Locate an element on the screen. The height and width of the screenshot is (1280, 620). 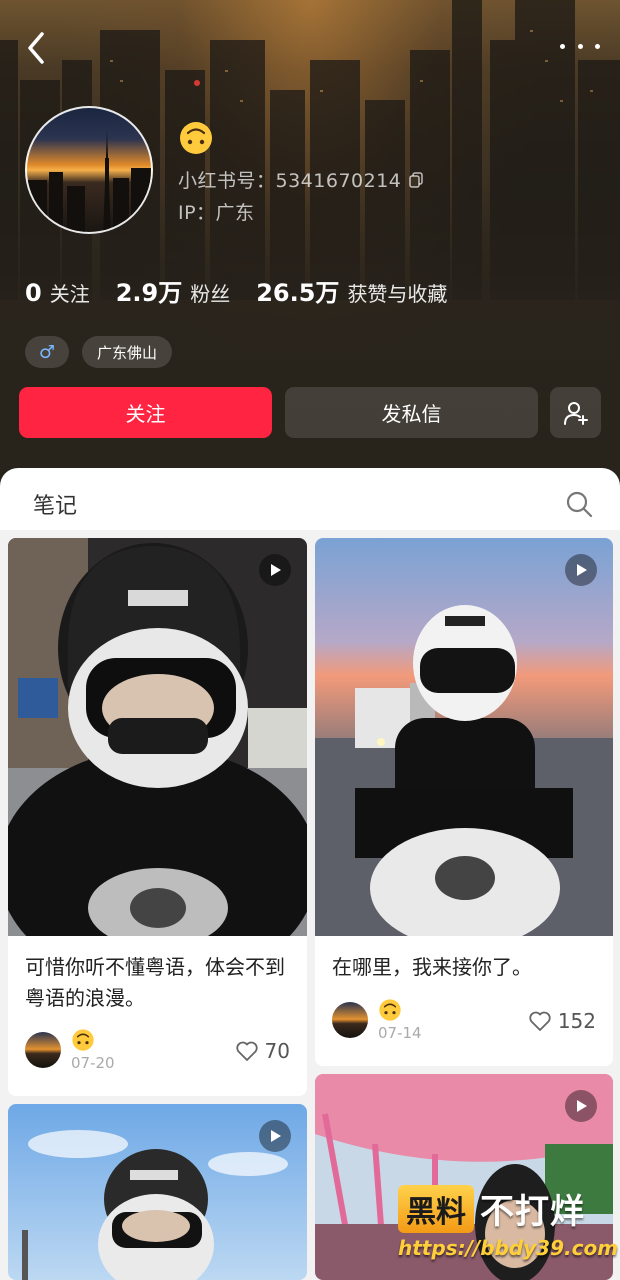
like-button: 70 is located at coordinates (262, 1051).